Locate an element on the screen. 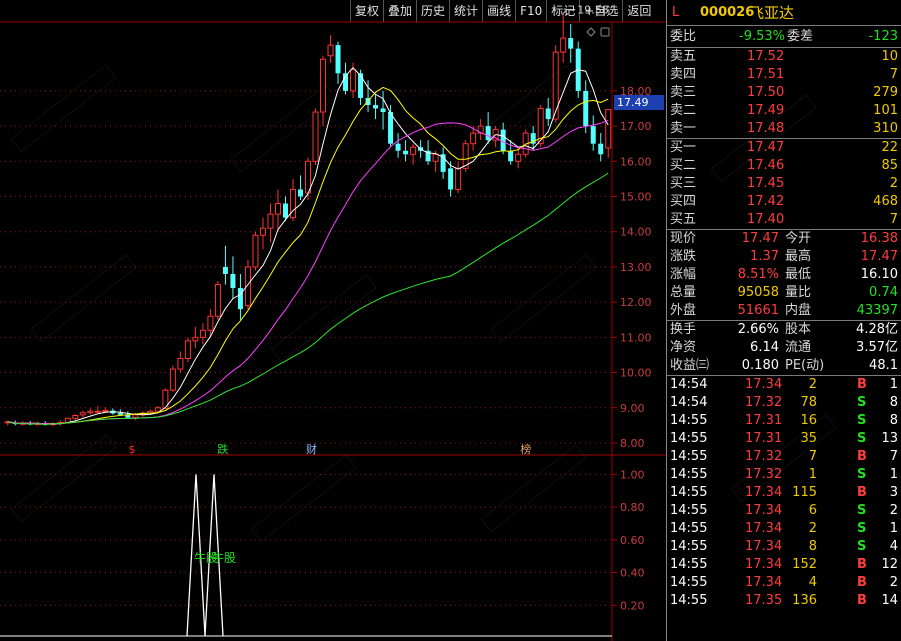  asks-row: 卖二 17.49 101 is located at coordinates (784, 111).